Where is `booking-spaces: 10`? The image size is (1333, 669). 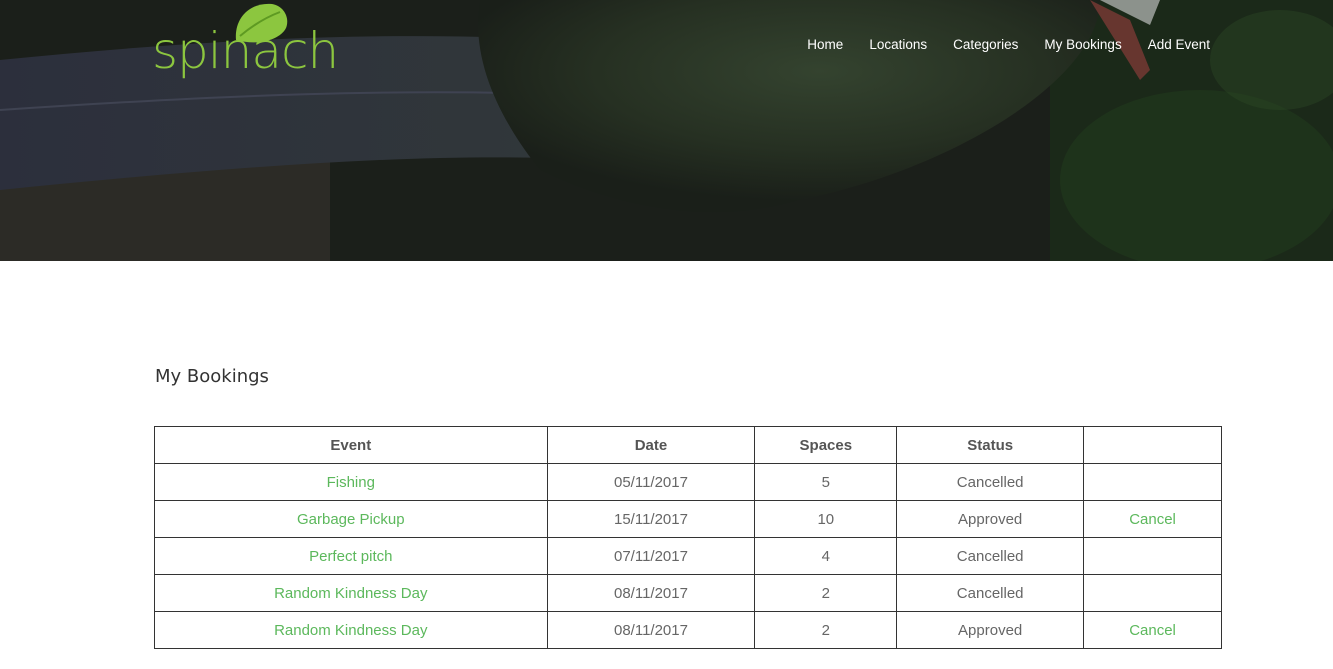
booking-spaces: 10 is located at coordinates (826, 519).